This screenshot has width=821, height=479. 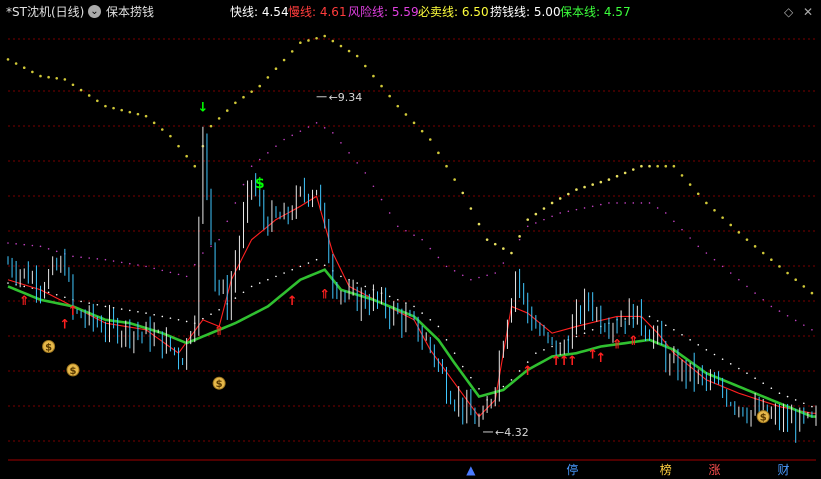 What do you see at coordinates (617, 344) in the screenshot?
I see `signal-buy_double: ⇑` at bounding box center [617, 344].